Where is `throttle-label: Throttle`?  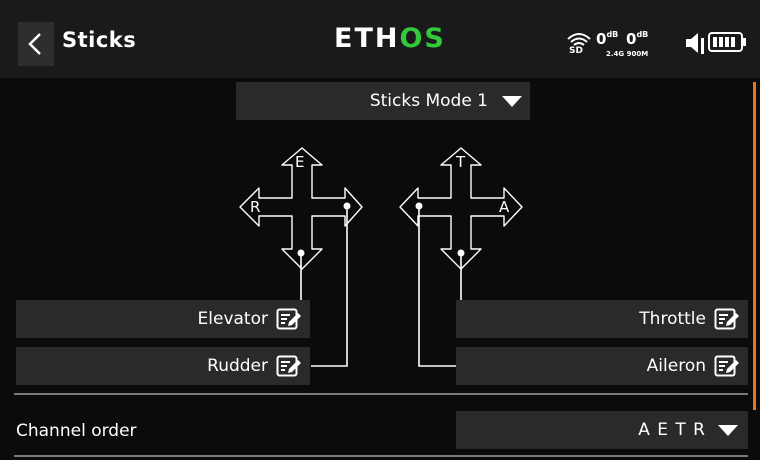
throttle-label: Throttle is located at coordinates (672, 319).